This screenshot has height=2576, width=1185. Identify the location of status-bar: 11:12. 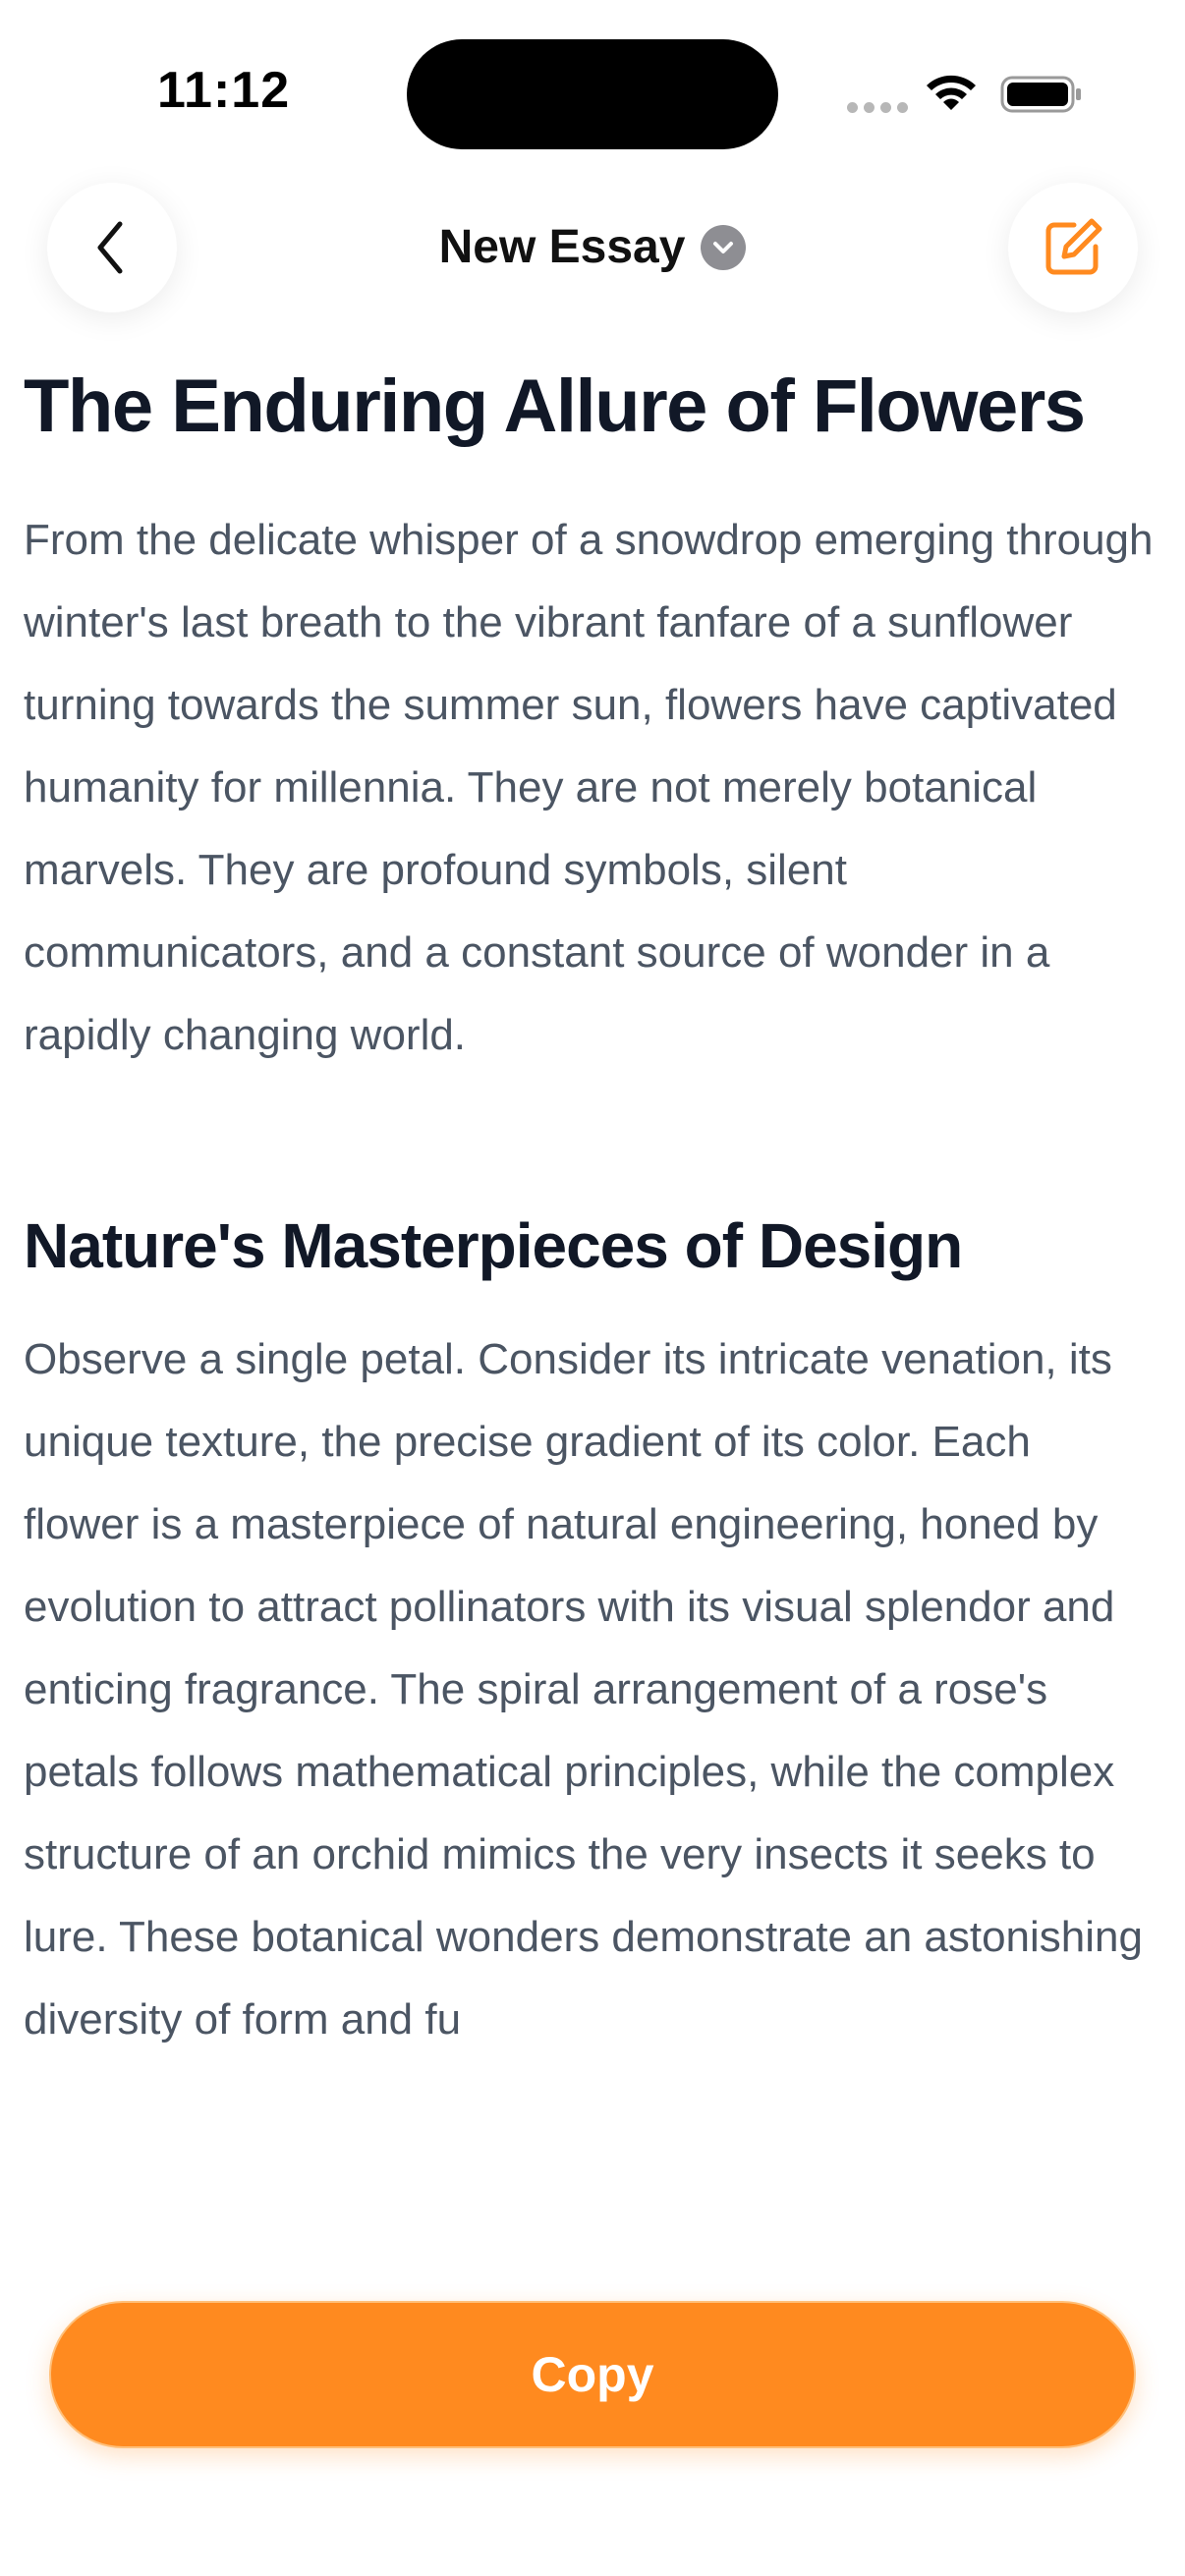
(592, 93).